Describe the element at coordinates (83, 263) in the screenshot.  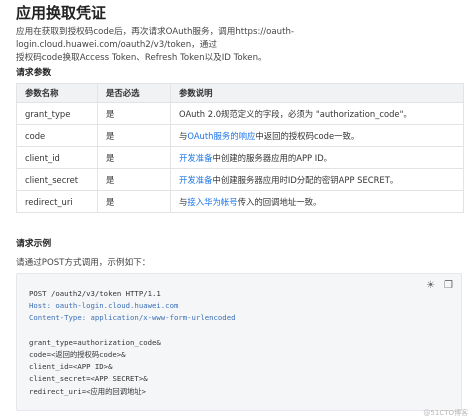
I see `call-instruction: 请通过POST方式调用，示例如下：` at that location.